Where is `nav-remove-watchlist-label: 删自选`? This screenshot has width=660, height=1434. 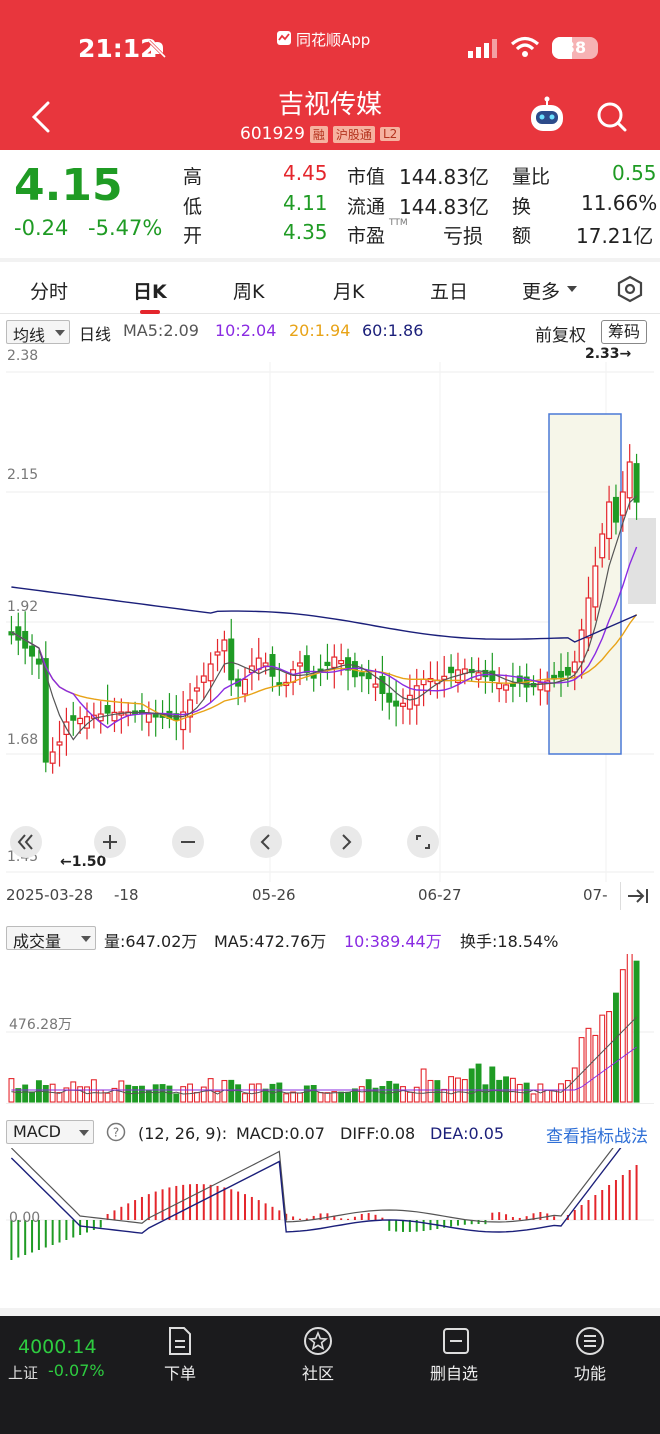
nav-remove-watchlist-label: 删自选 is located at coordinates (454, 1373).